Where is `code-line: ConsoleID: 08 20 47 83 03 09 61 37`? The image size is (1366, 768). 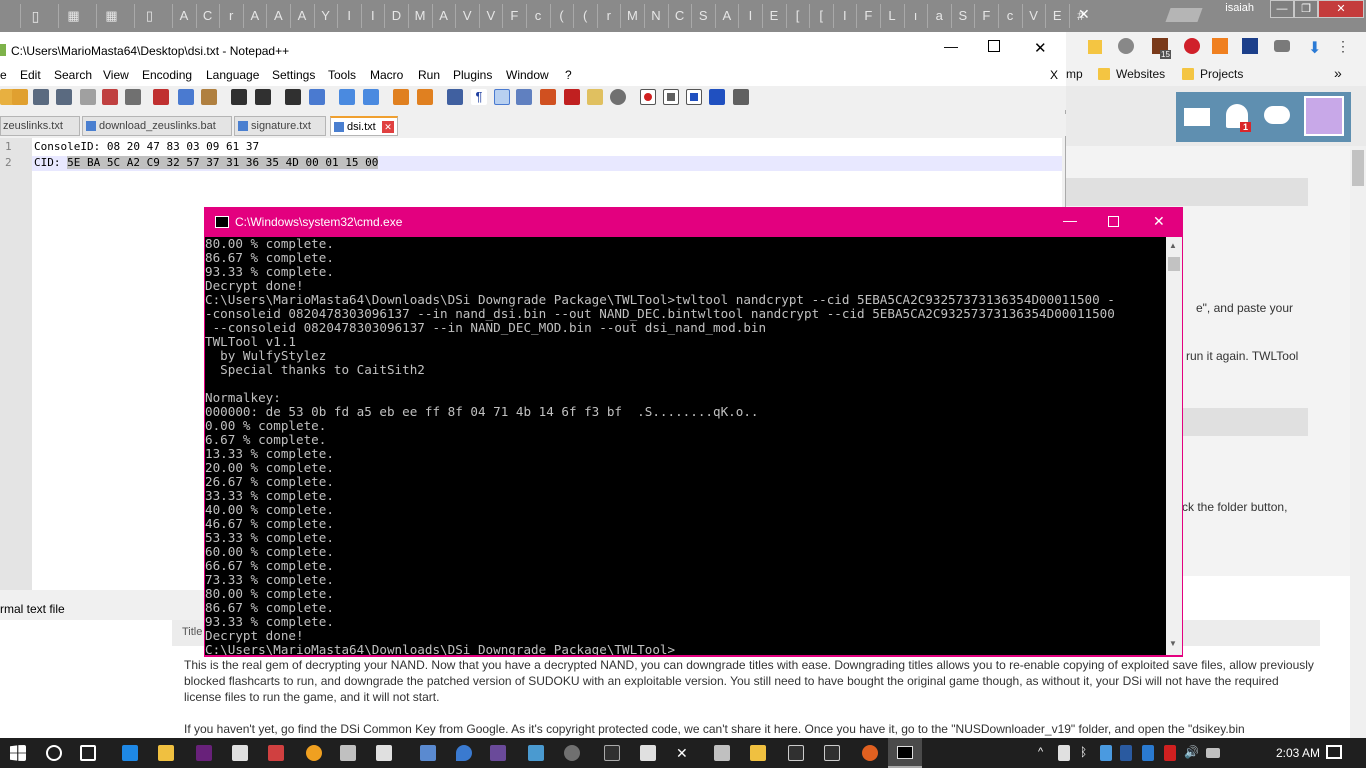 code-line: ConsoleID: 08 20 47 83 03 09 61 37 is located at coordinates (146, 146).